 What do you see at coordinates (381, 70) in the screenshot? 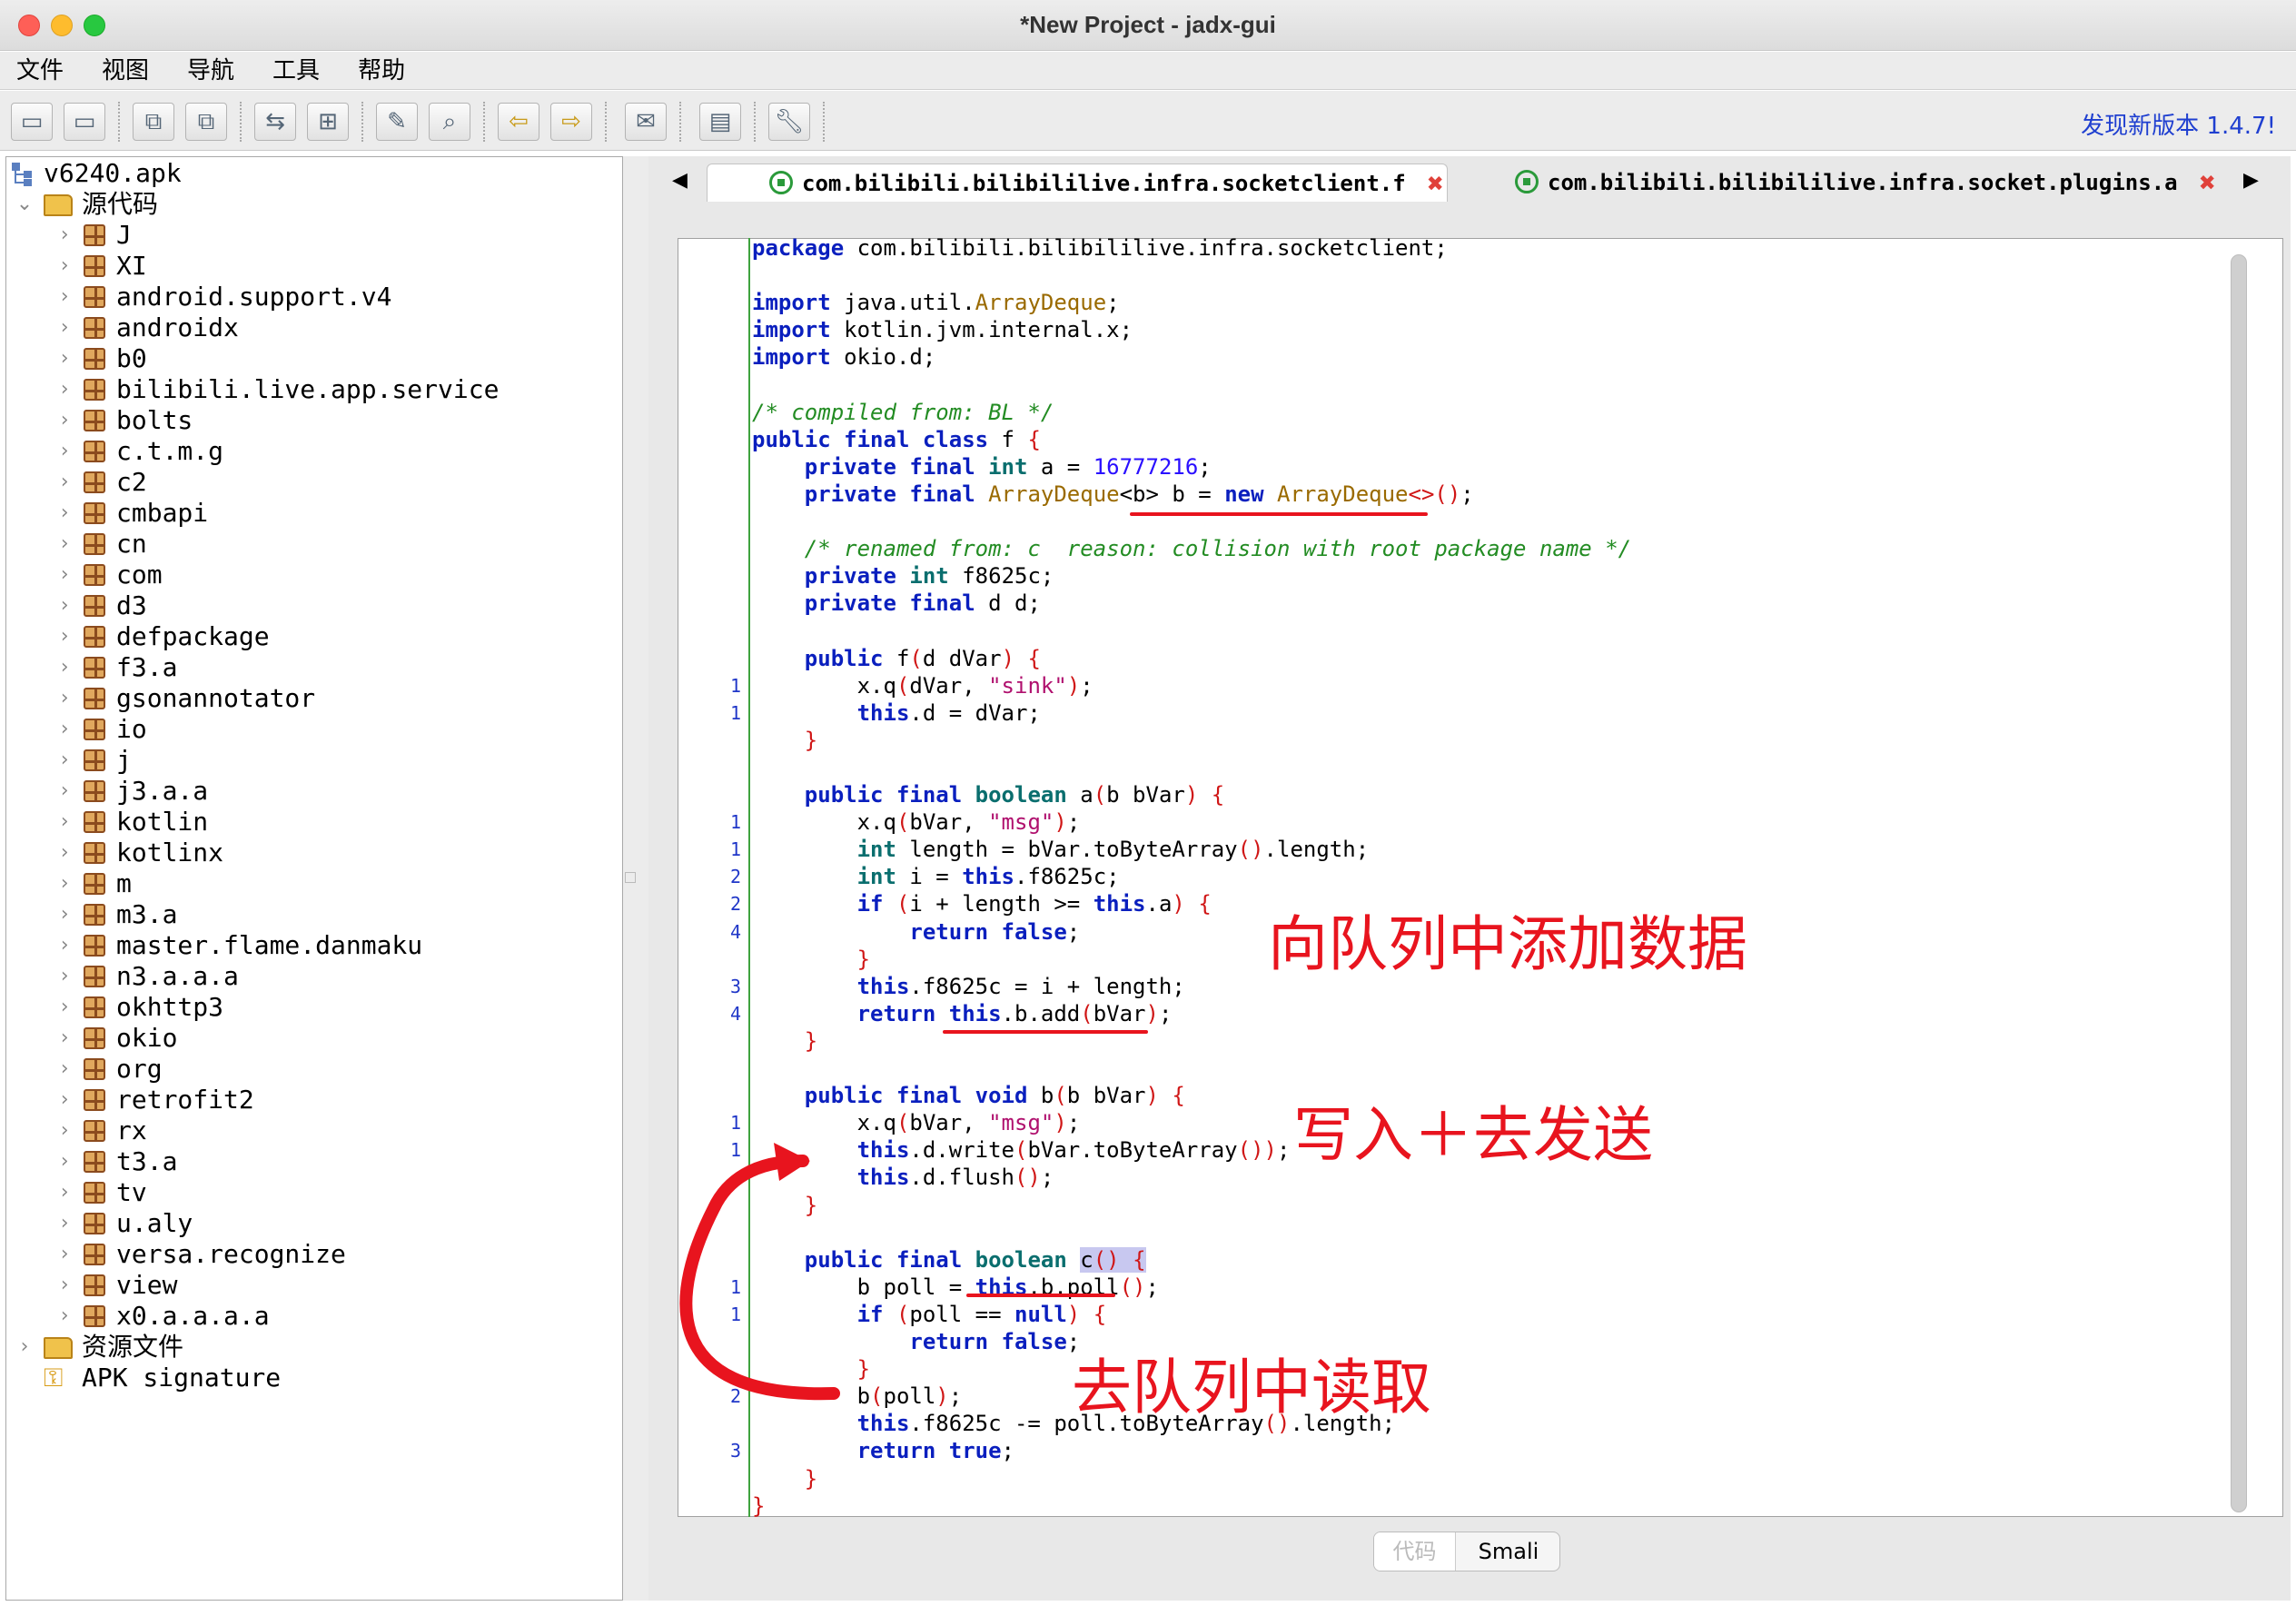
I see `menu-help: 帮助` at bounding box center [381, 70].